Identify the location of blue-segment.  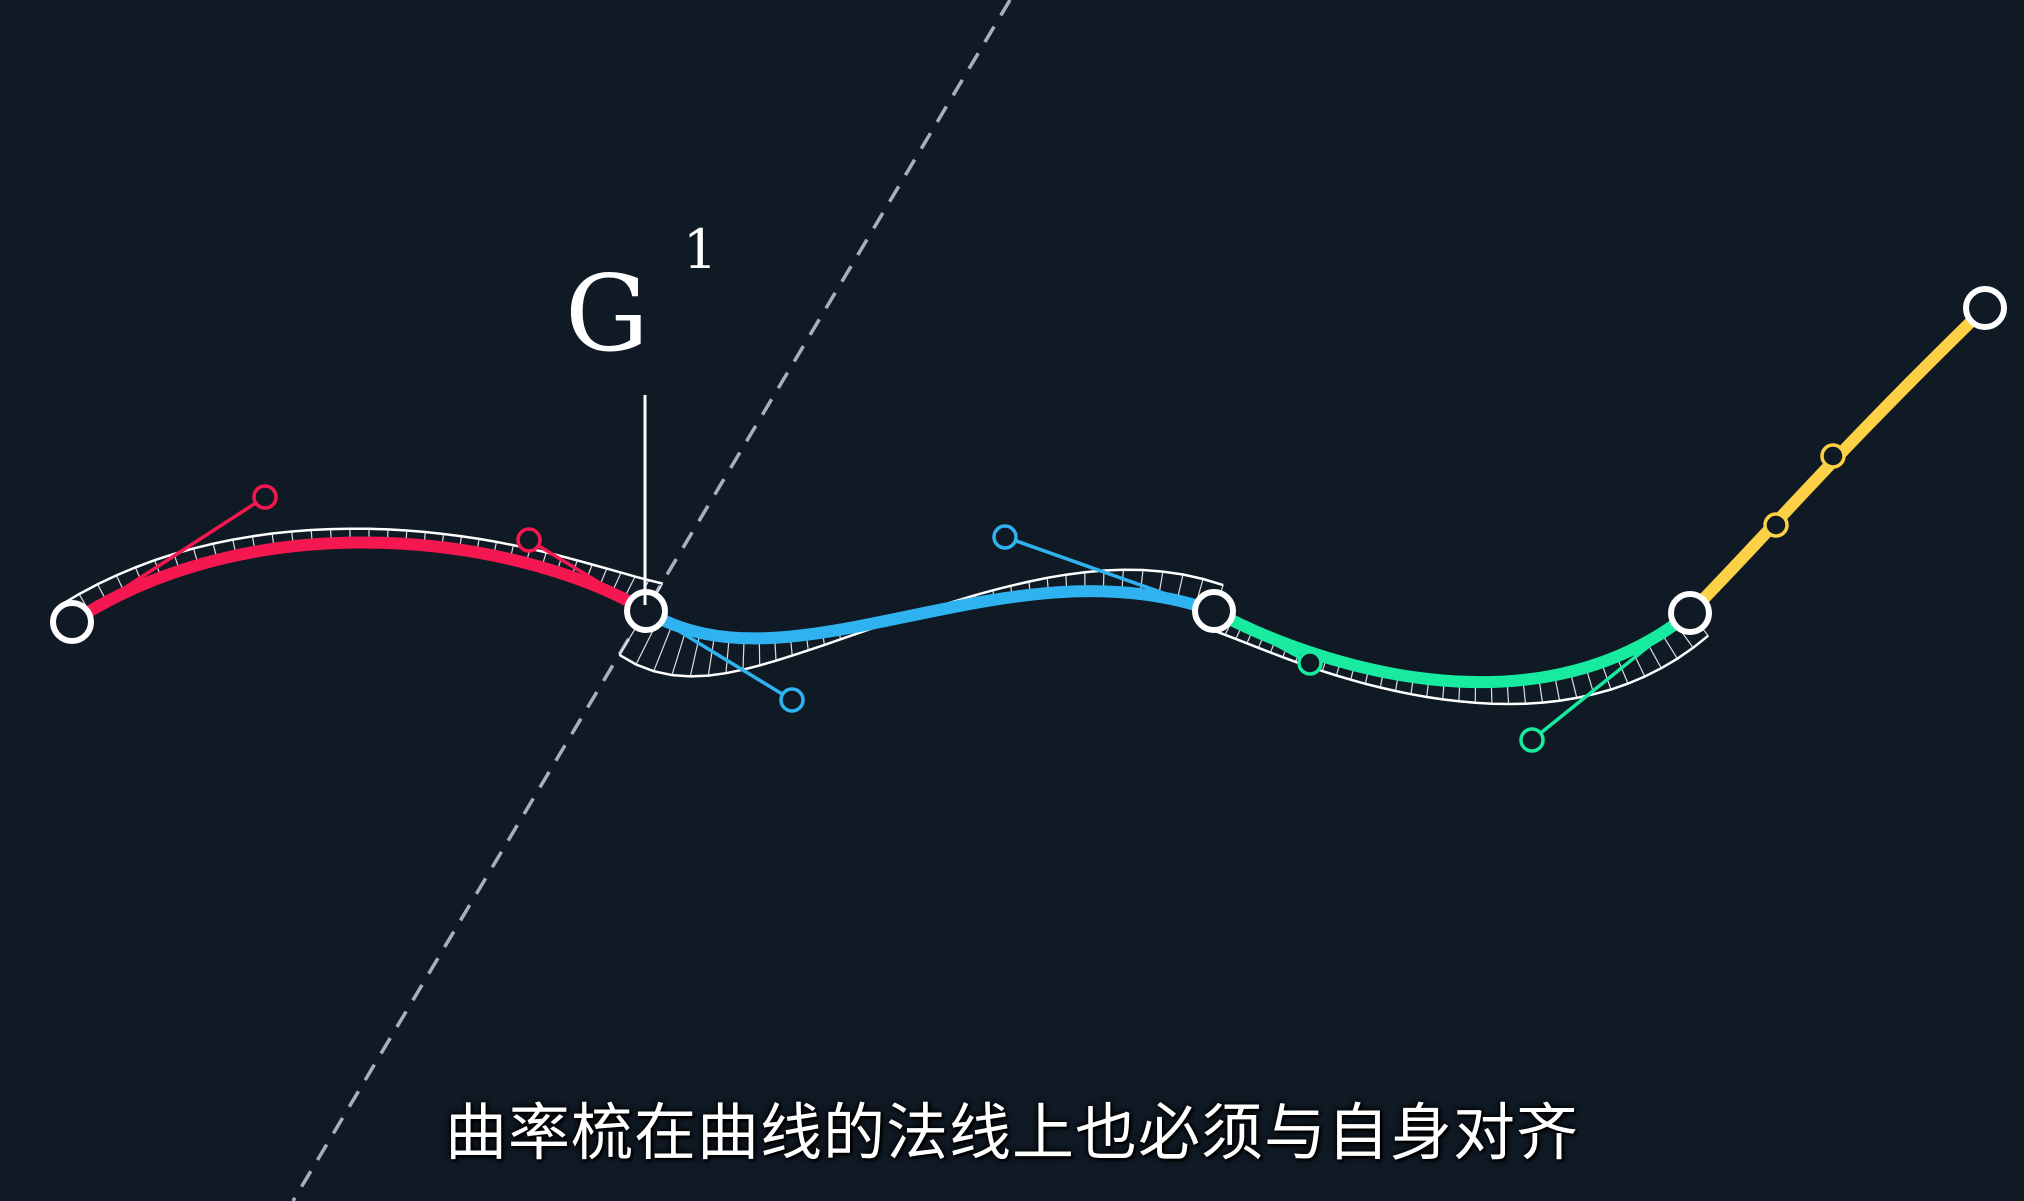
(930, 615).